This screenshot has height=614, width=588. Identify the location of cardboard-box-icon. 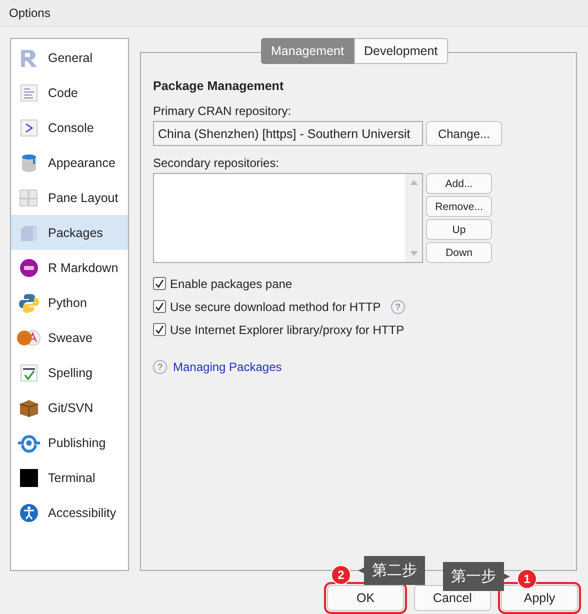
(29, 408).